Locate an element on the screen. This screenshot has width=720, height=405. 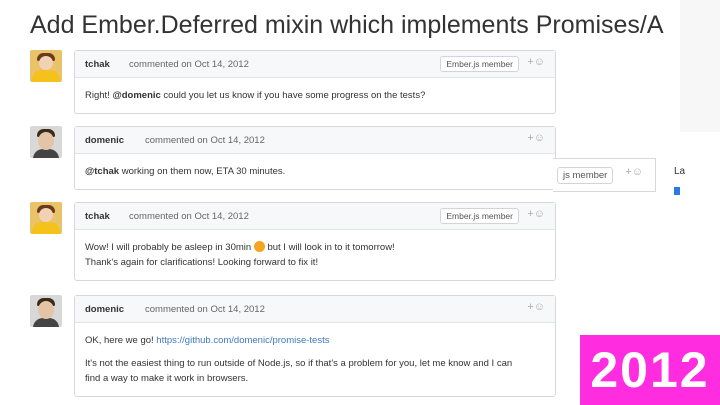
member-badge: js member is located at coordinates (585, 175).